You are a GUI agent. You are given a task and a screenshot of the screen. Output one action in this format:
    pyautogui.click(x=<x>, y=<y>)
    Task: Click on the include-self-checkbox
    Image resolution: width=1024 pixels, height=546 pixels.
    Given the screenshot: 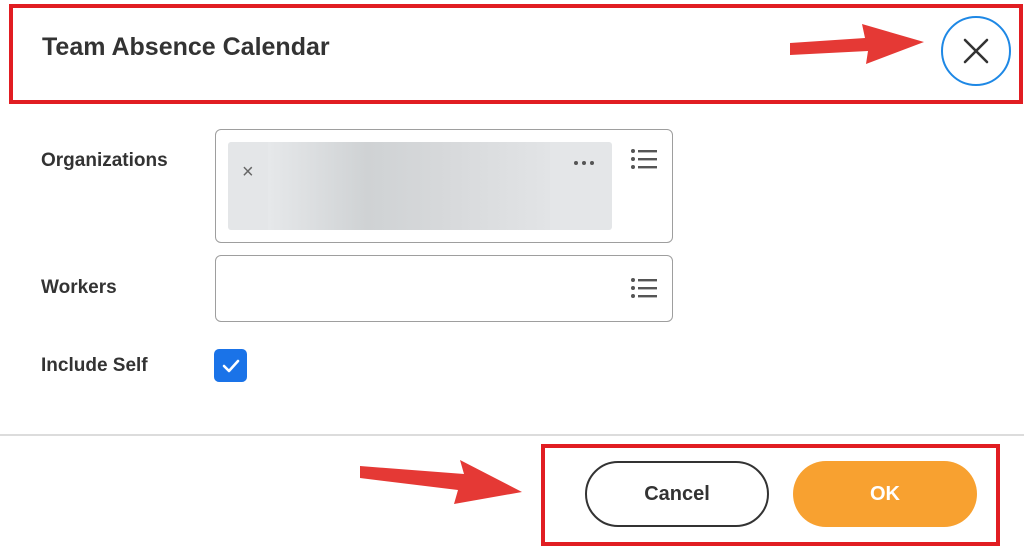 What is the action you would take?
    pyautogui.click(x=230, y=365)
    